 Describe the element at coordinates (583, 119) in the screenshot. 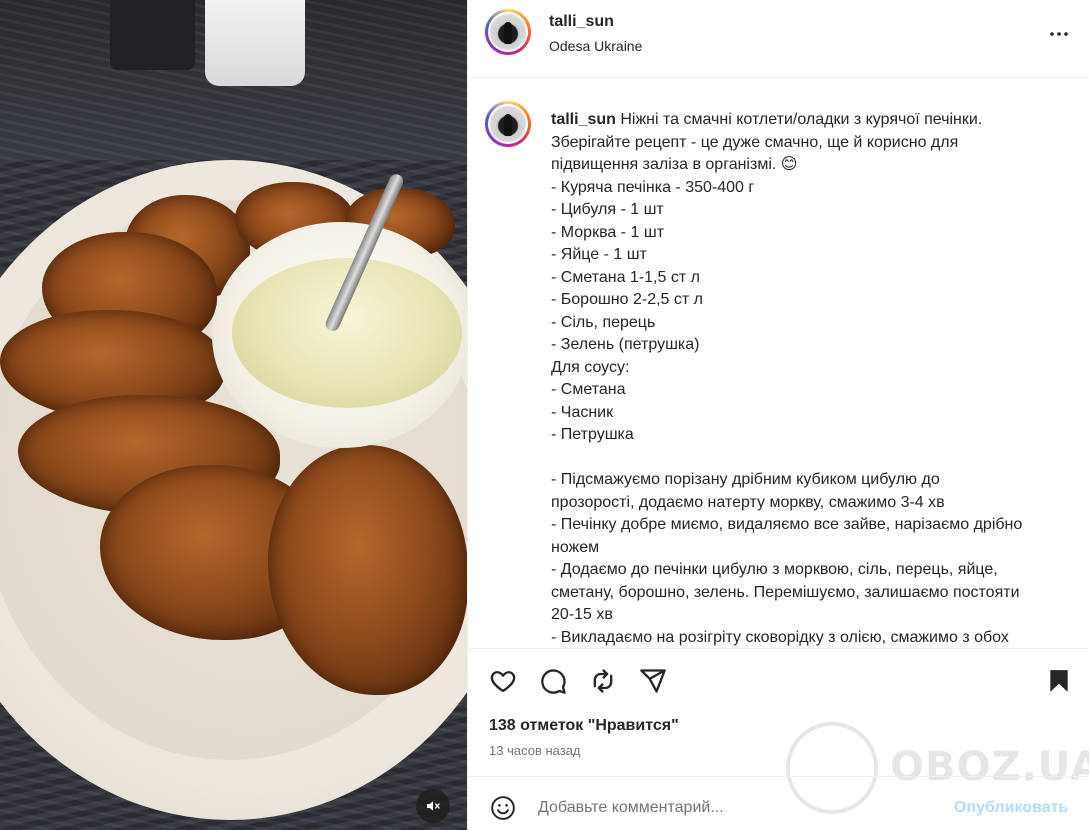

I see `caption-username-link: talli_sun` at that location.